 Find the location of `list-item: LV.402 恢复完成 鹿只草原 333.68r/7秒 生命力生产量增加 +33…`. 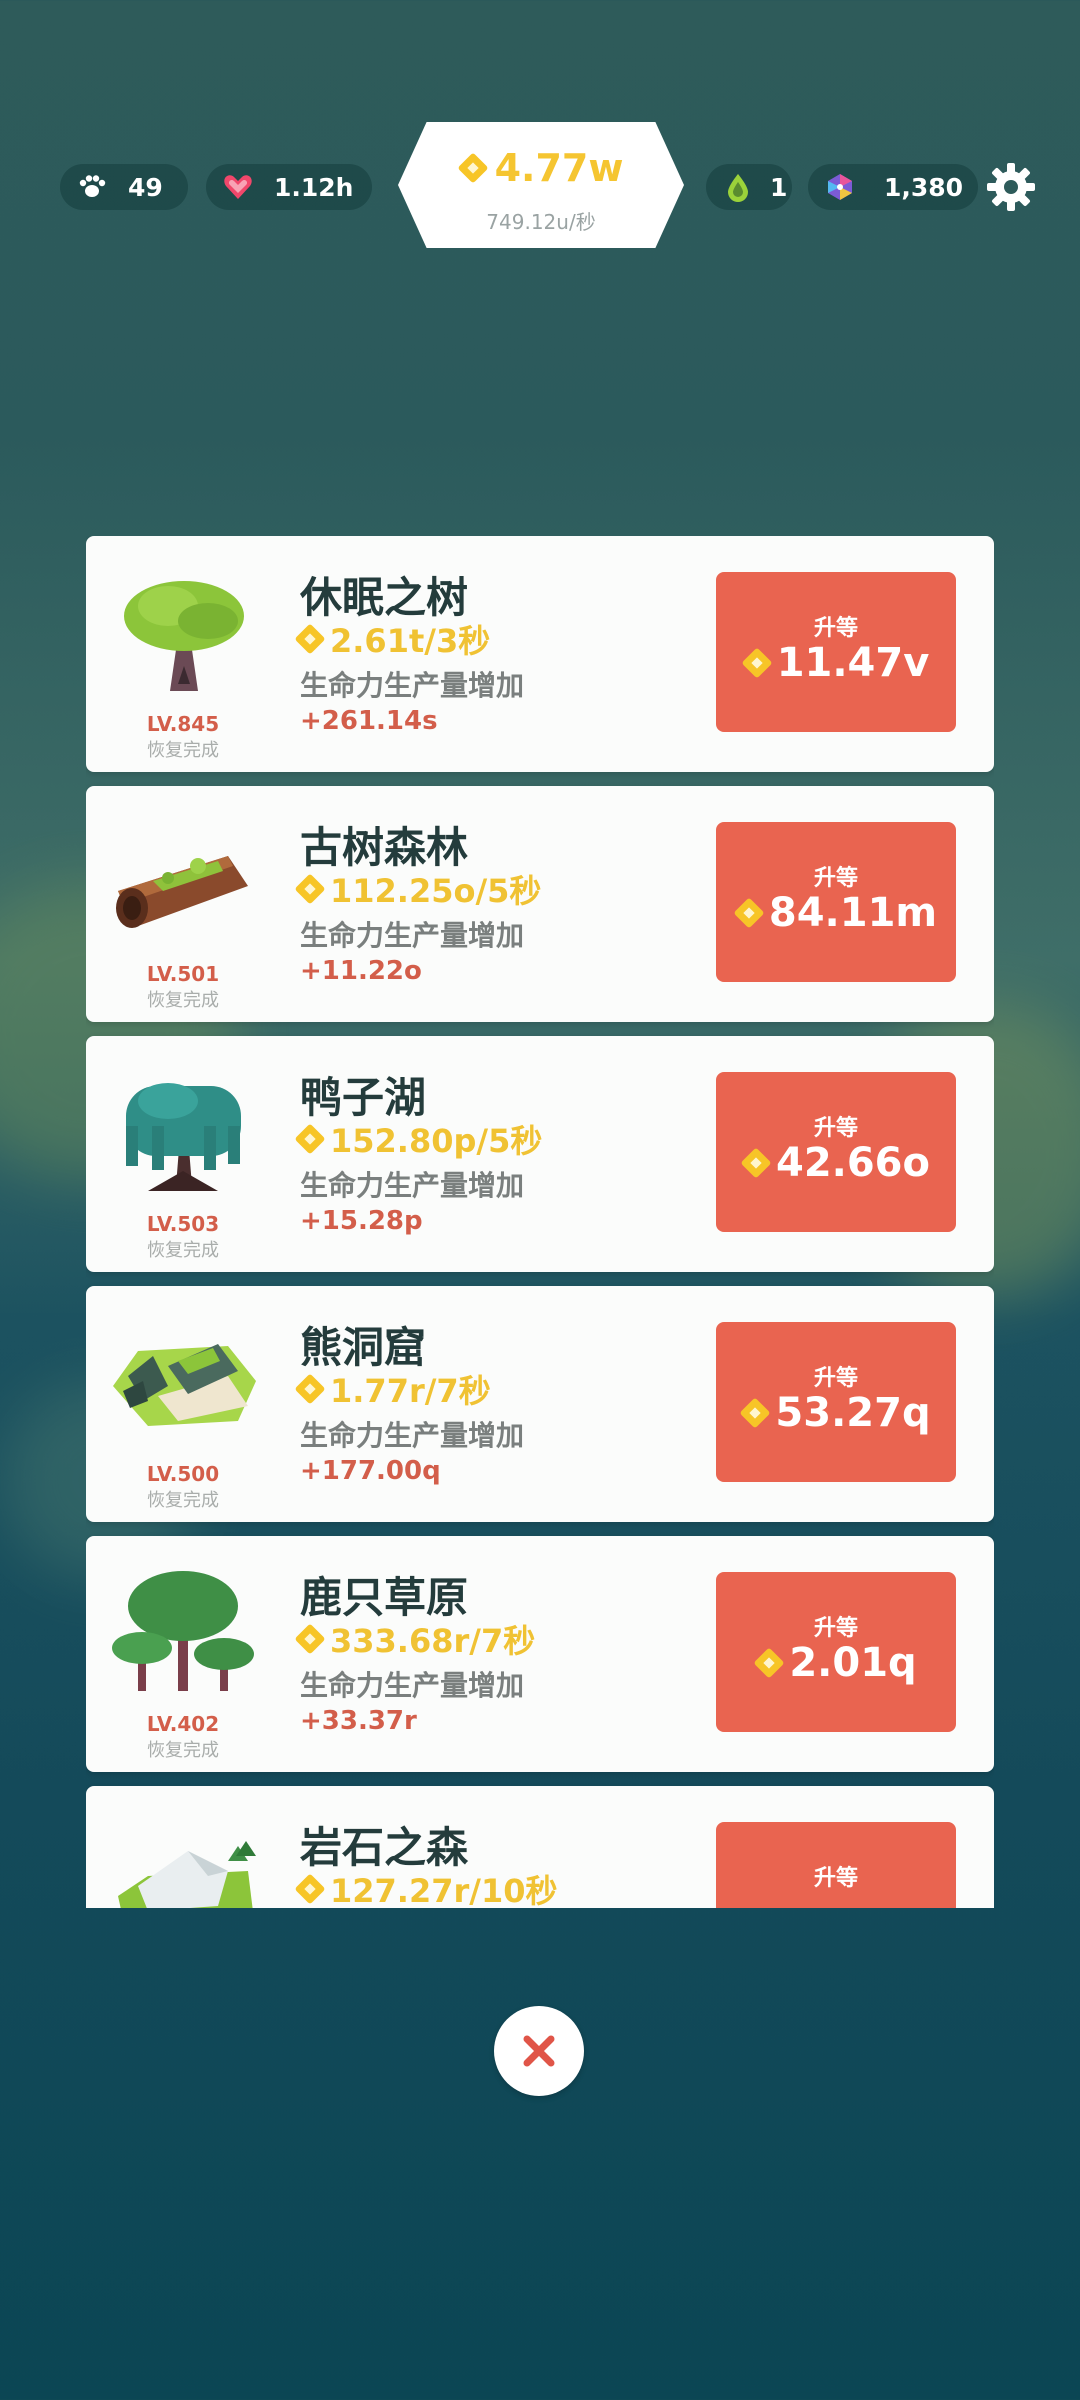

list-item: LV.402 恢复完成 鹿只草原 333.68r/7秒 生命力生产量增加 +33… is located at coordinates (540, 1654).